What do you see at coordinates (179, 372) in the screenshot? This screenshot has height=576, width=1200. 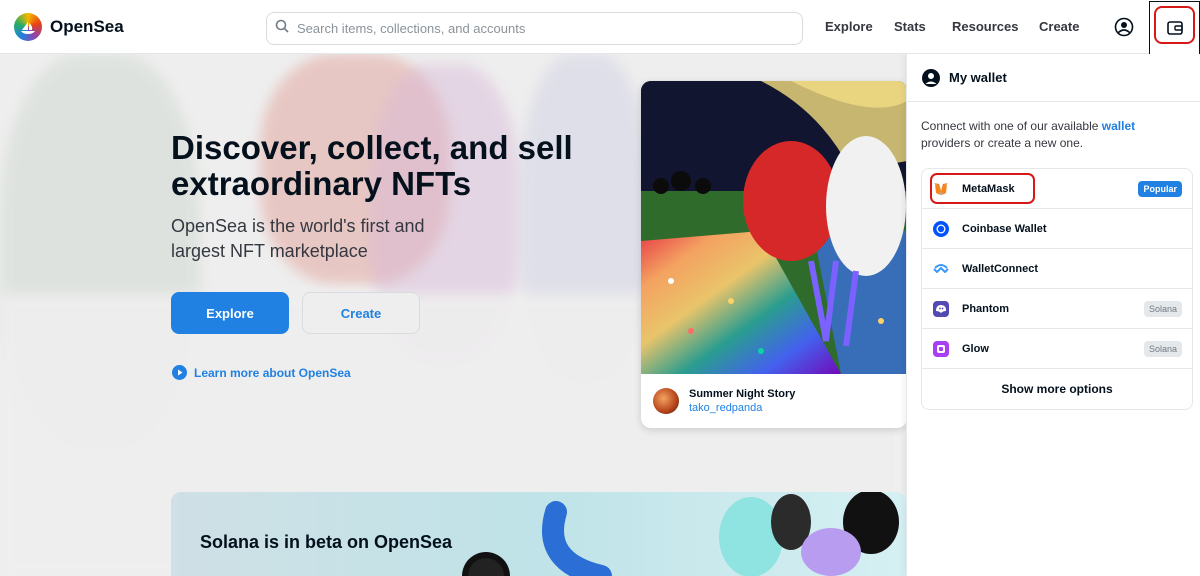 I see `play-circle-icon` at bounding box center [179, 372].